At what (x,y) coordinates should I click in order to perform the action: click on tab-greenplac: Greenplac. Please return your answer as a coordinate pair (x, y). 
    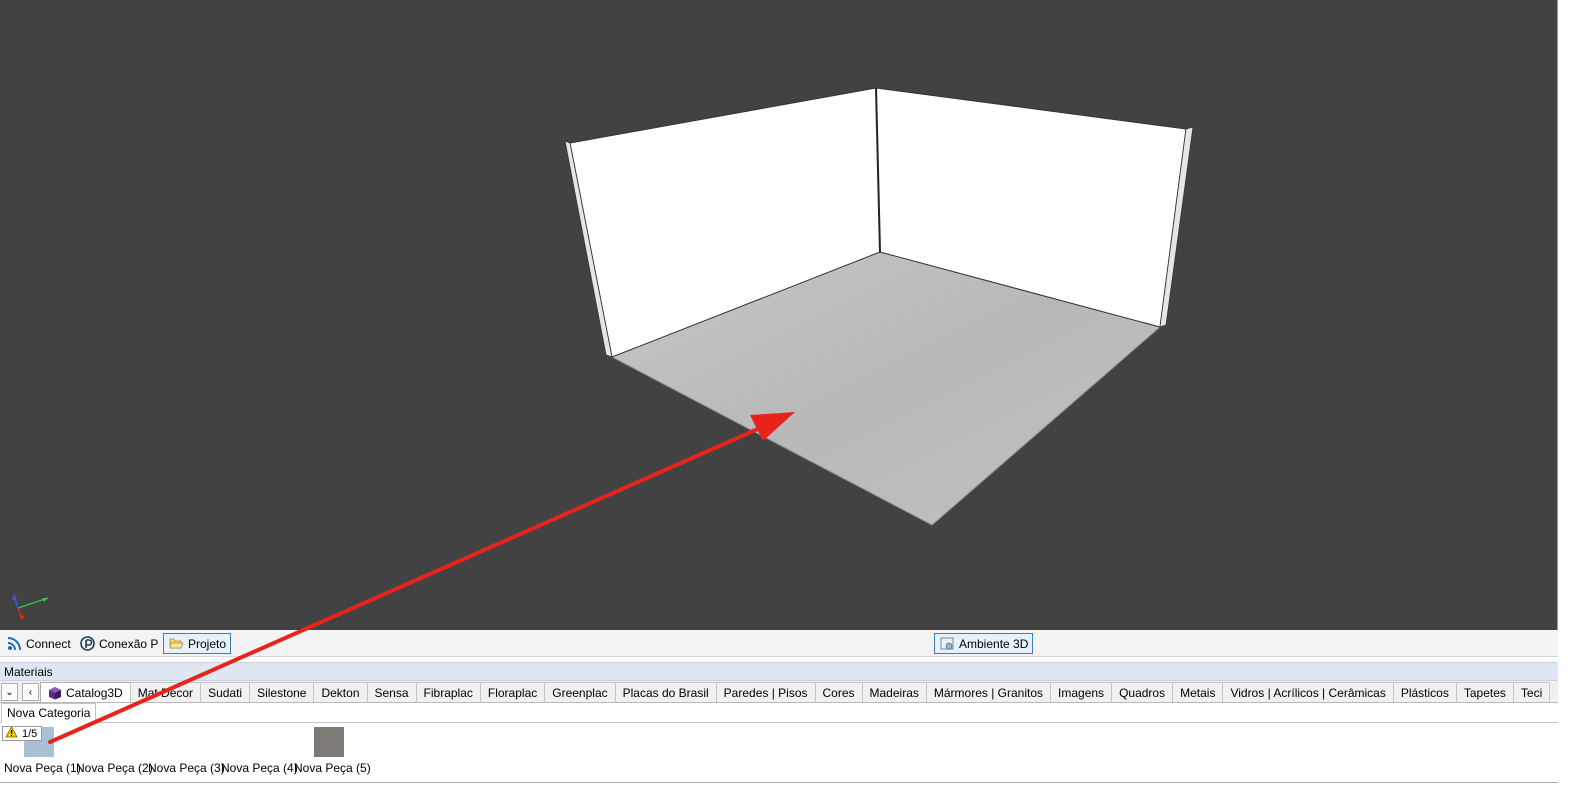
    Looking at the image, I should click on (580, 692).